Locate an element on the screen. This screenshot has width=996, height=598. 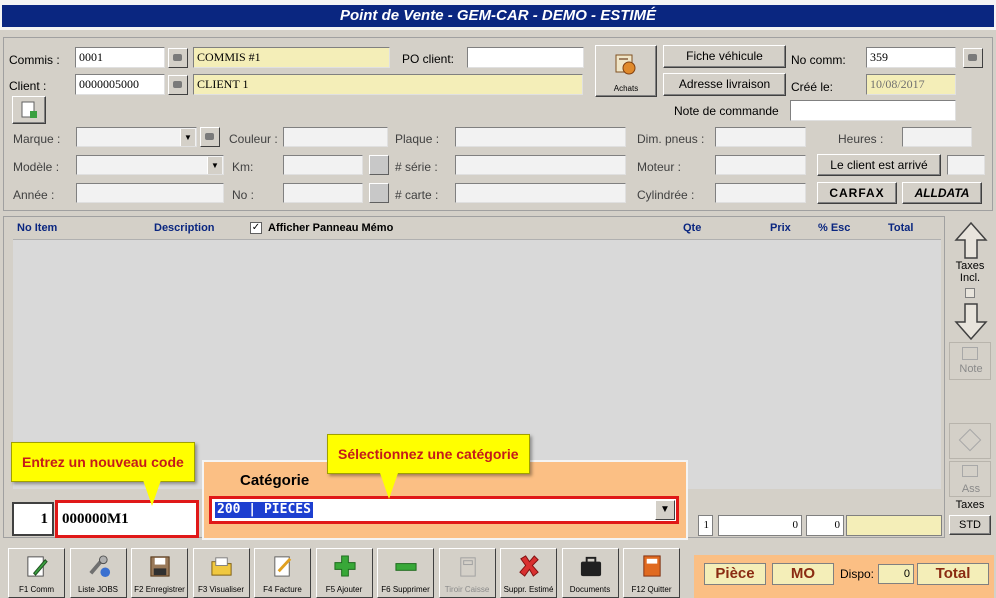
client-name-field: CLIENT 1 is located at coordinates (388, 84).